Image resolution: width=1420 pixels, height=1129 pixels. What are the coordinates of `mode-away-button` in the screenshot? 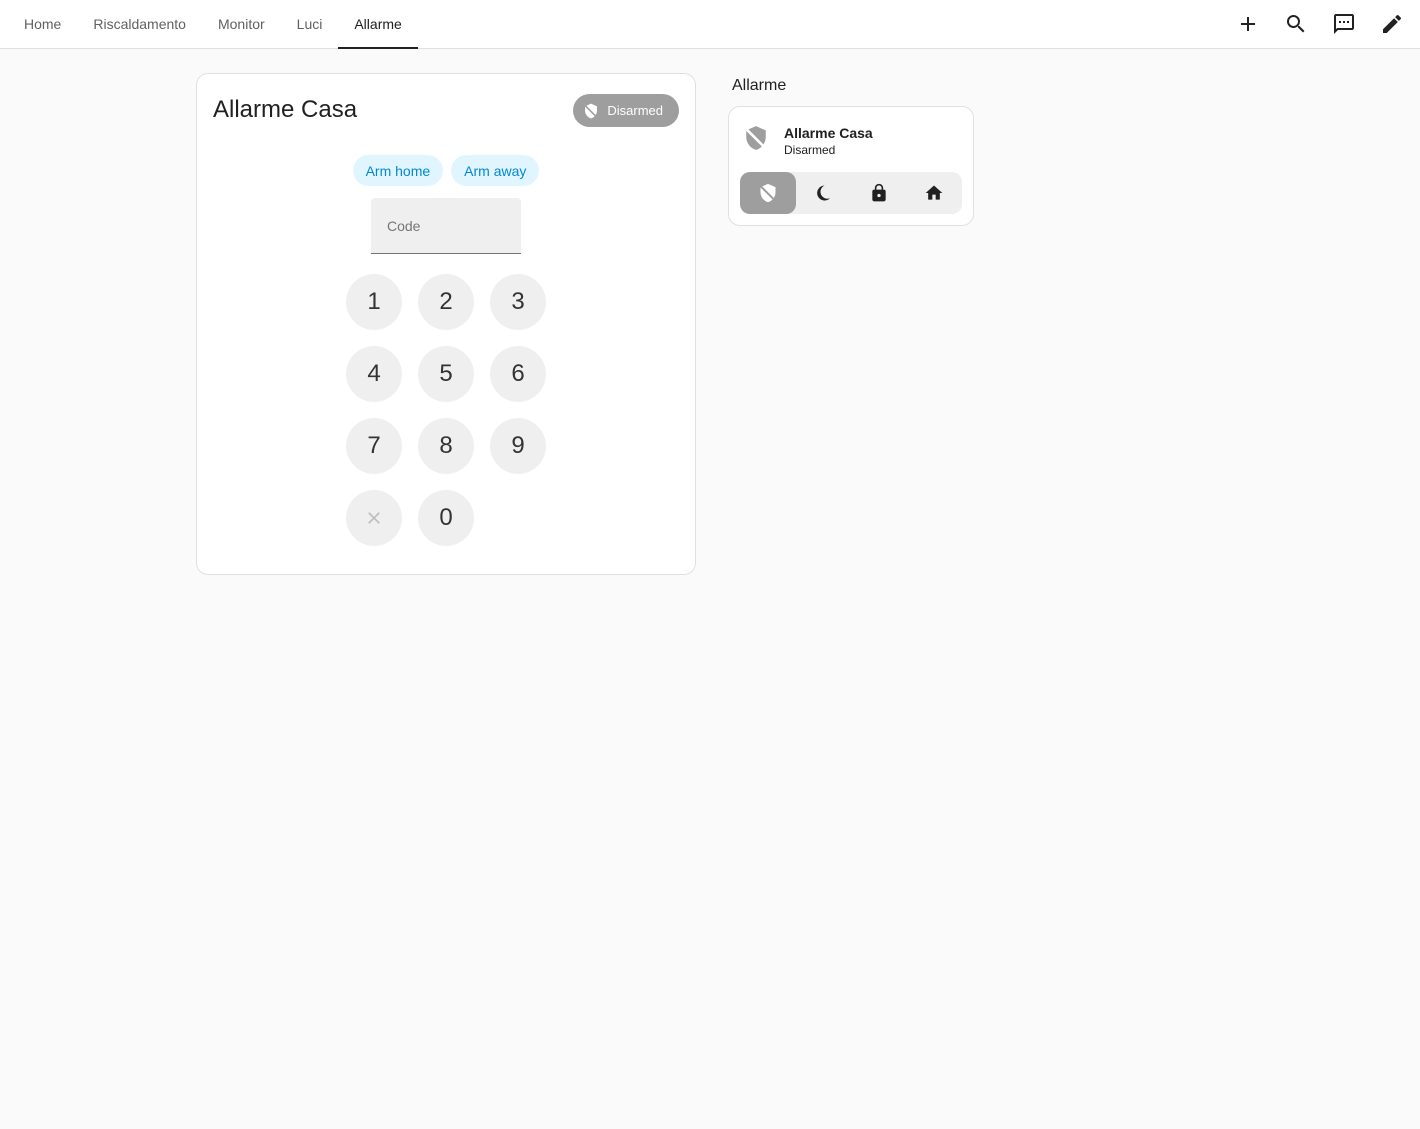 It's located at (879, 193).